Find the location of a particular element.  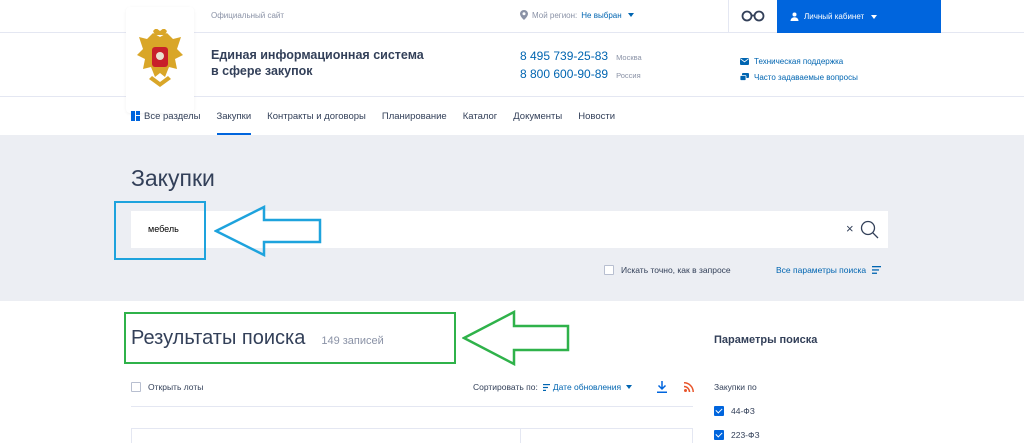

sort-icon is located at coordinates (546, 387).